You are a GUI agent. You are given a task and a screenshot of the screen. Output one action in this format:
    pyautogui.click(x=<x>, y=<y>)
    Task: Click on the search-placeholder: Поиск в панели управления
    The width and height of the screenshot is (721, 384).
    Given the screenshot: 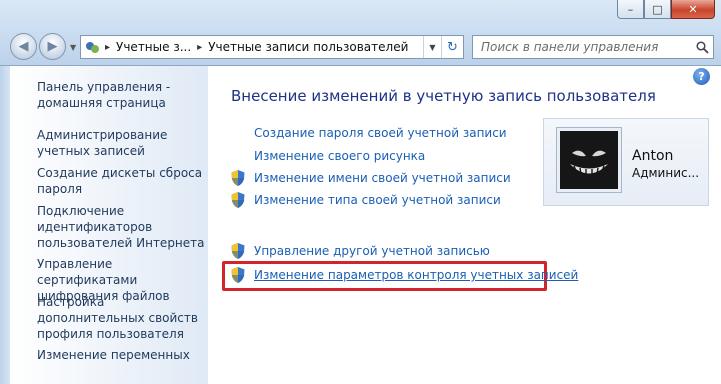 What is the action you would take?
    pyautogui.click(x=570, y=47)
    